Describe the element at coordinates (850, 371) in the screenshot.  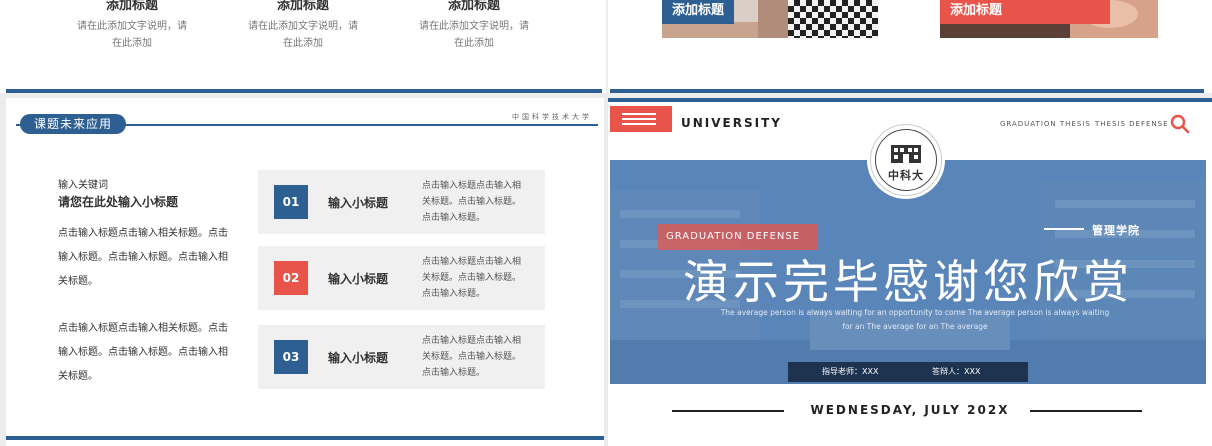
I see `advisor-label: 指导老师：XXX` at that location.